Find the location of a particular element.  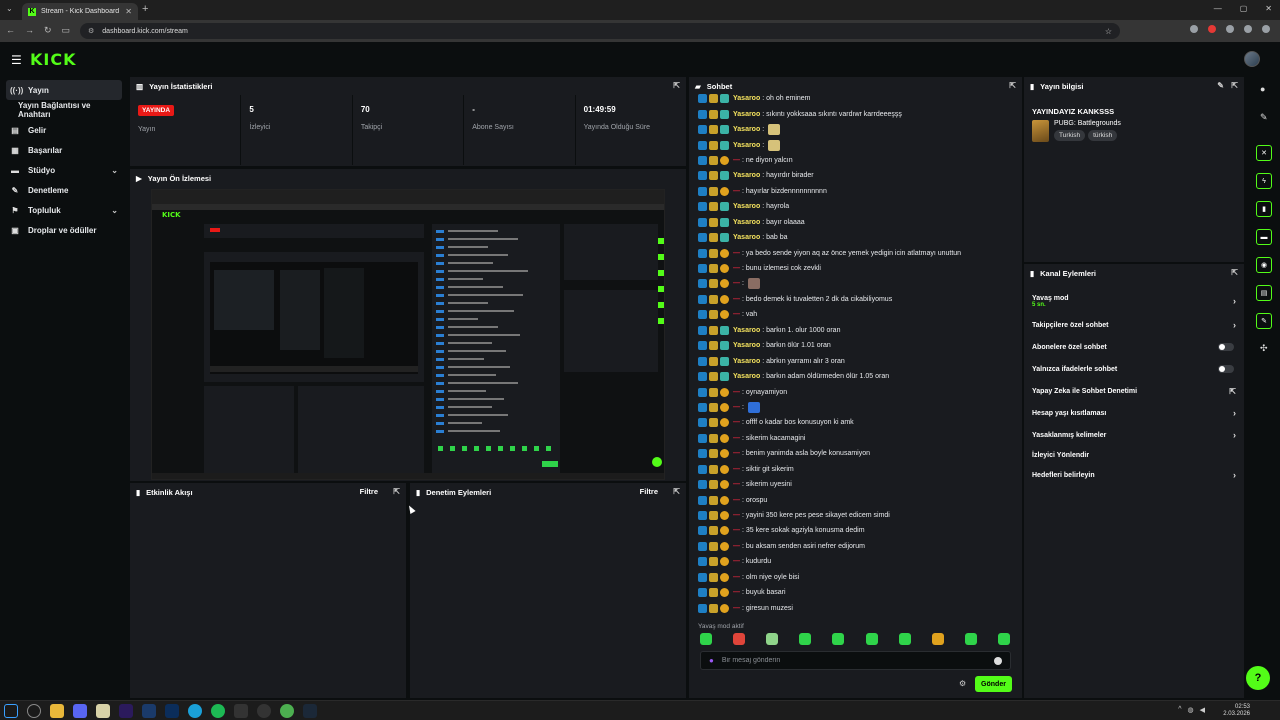

menu-icon: ☰ is located at coordinates (16, 60).